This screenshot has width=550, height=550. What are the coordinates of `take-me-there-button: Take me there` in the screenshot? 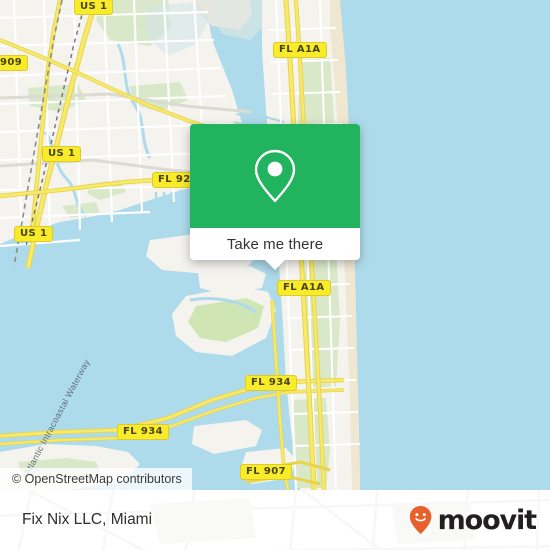 It's located at (275, 244).